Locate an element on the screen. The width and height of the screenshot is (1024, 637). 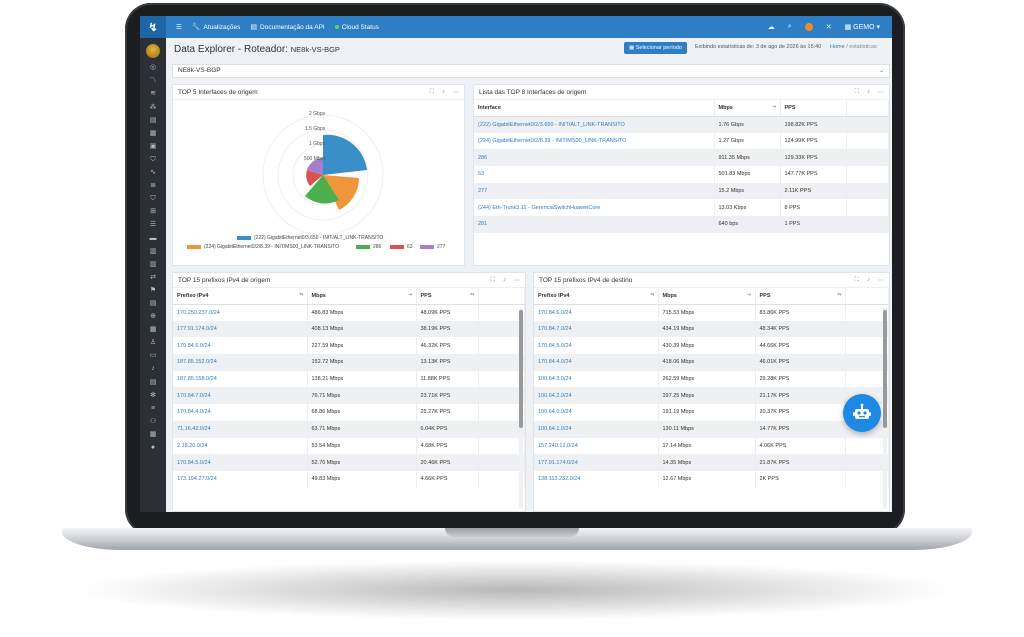
globe-icon: ⊕ is located at coordinates (153, 317).